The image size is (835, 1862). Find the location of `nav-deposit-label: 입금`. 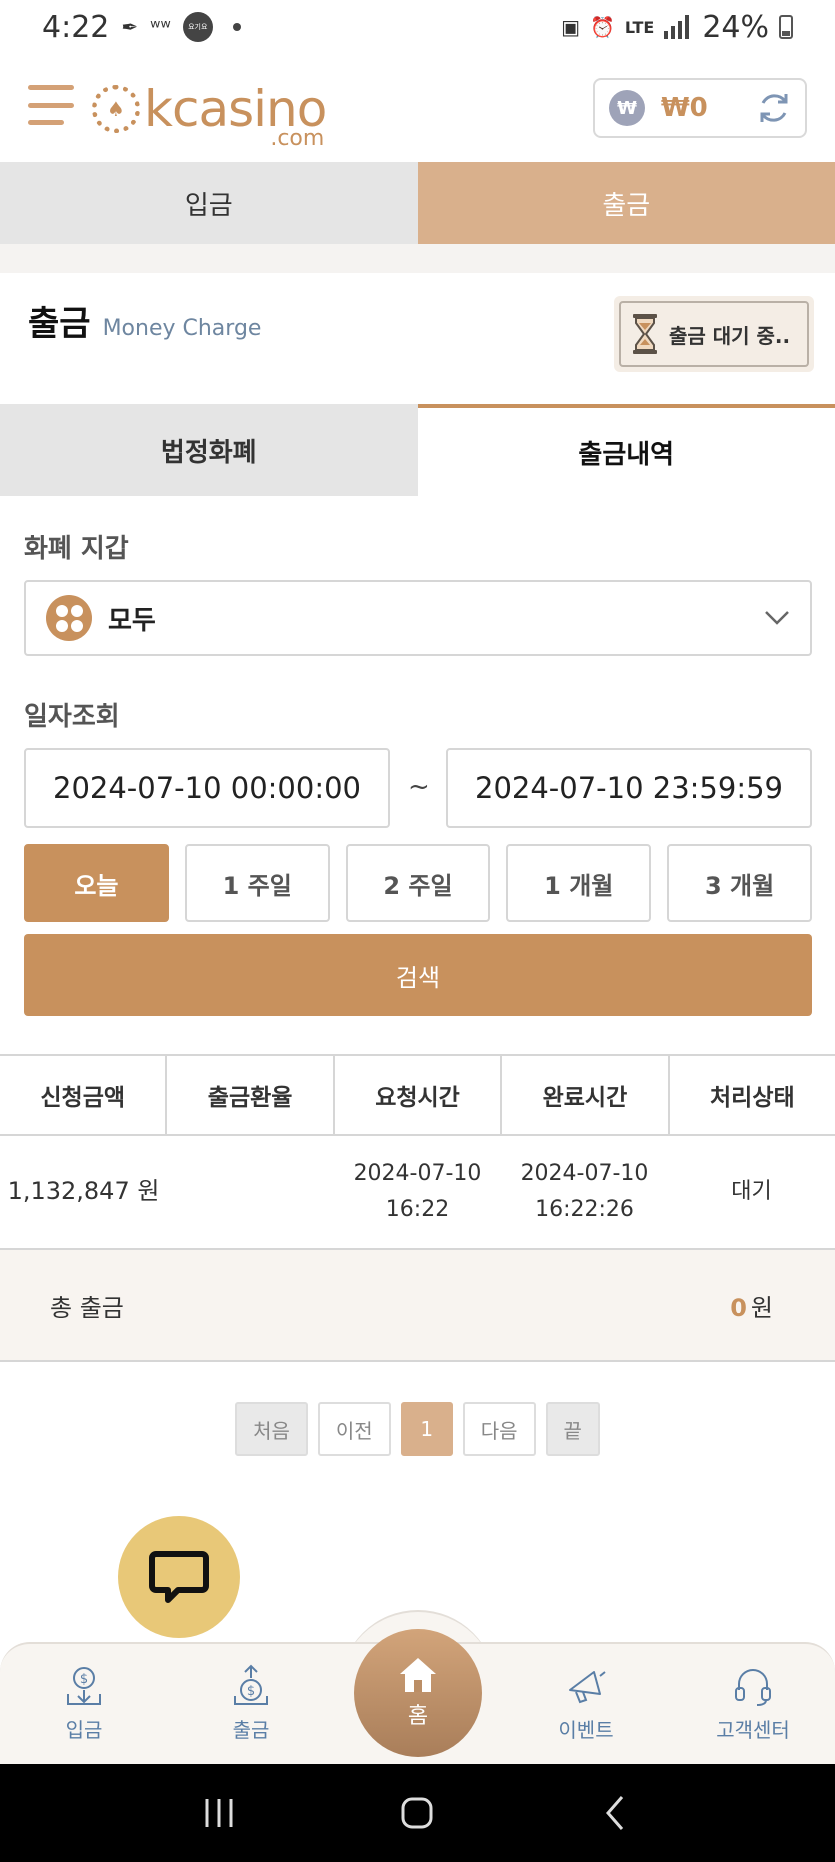

nav-deposit-label: 입금 is located at coordinates (84, 1730).